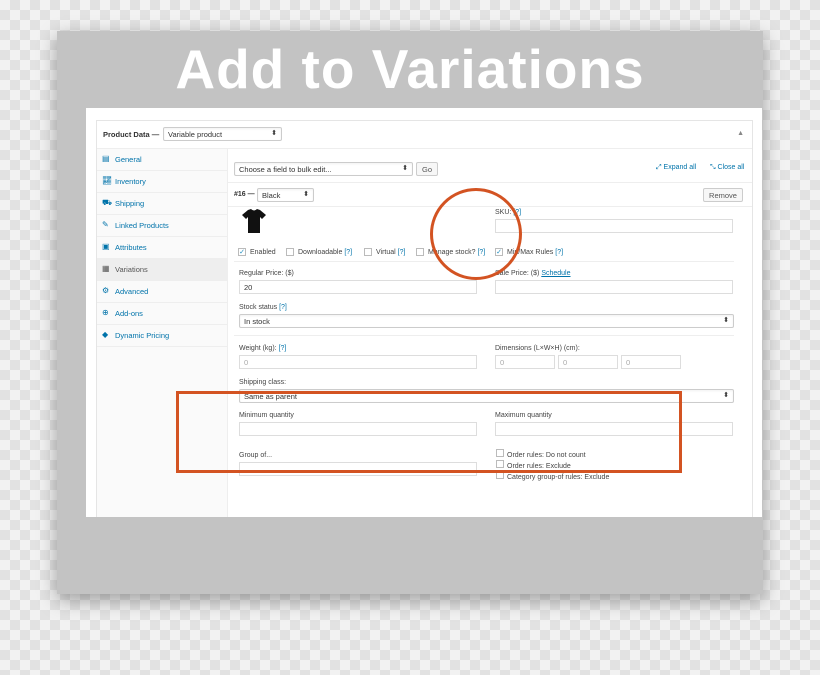 This screenshot has height=675, width=820. Describe the element at coordinates (358, 287) in the screenshot. I see `regular-price-input: 20` at that location.